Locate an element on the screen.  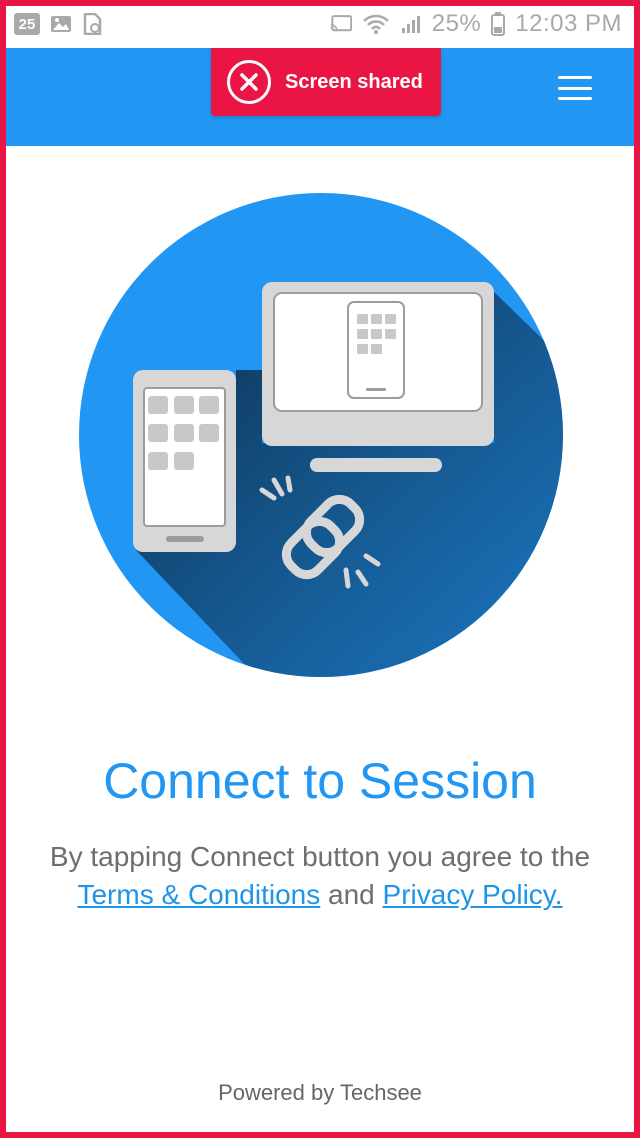
status-bar-right: 25% 12:03 PM is located at coordinates (476, 24).